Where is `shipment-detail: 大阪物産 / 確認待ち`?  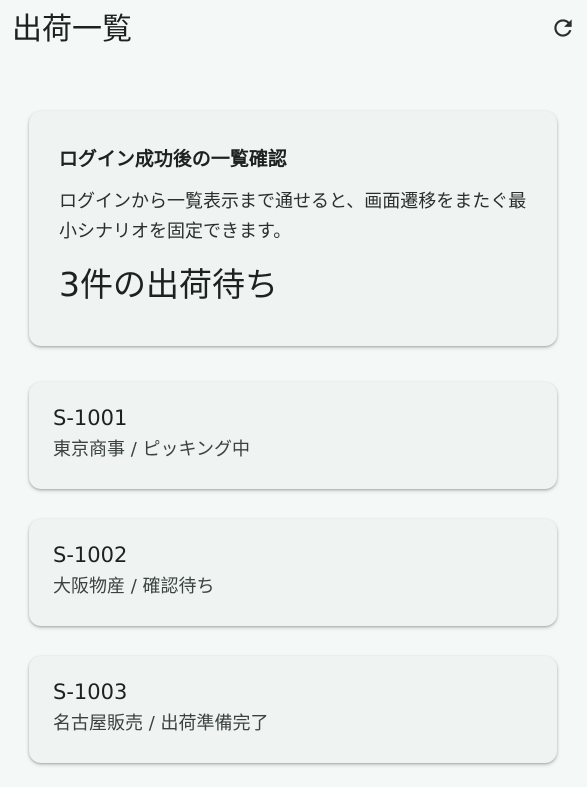 shipment-detail: 大阪物産 / 確認待ち is located at coordinates (134, 586).